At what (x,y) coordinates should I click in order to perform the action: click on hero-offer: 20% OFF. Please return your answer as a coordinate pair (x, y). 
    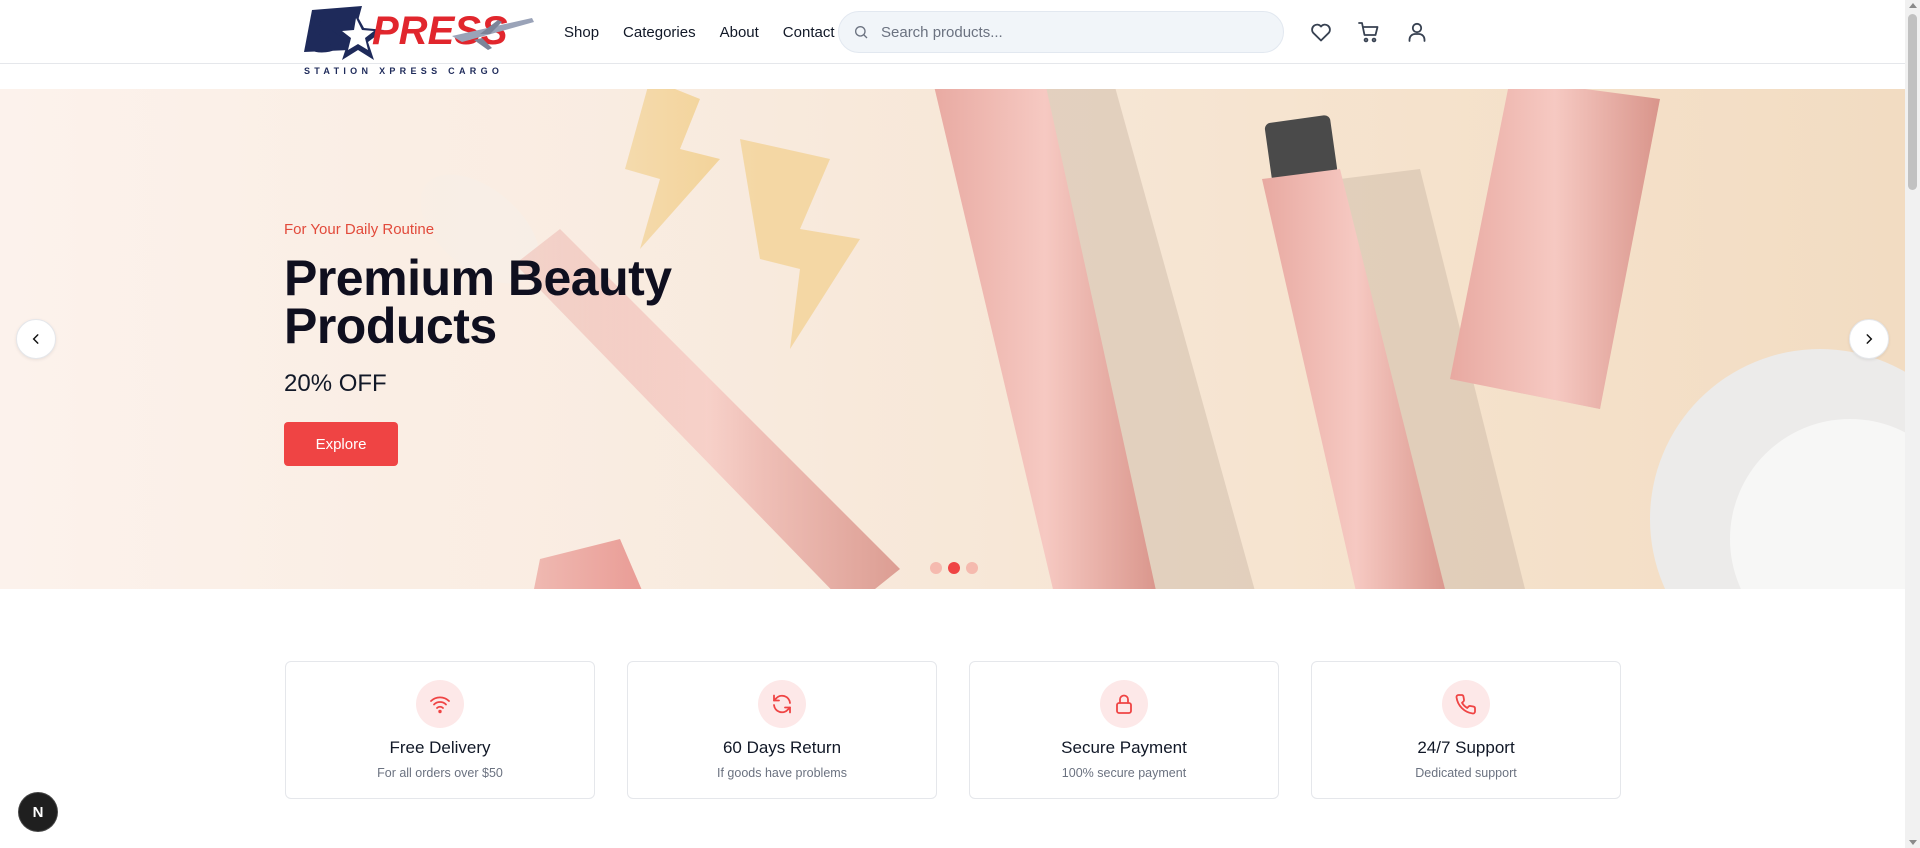
    Looking at the image, I should click on (335, 383).